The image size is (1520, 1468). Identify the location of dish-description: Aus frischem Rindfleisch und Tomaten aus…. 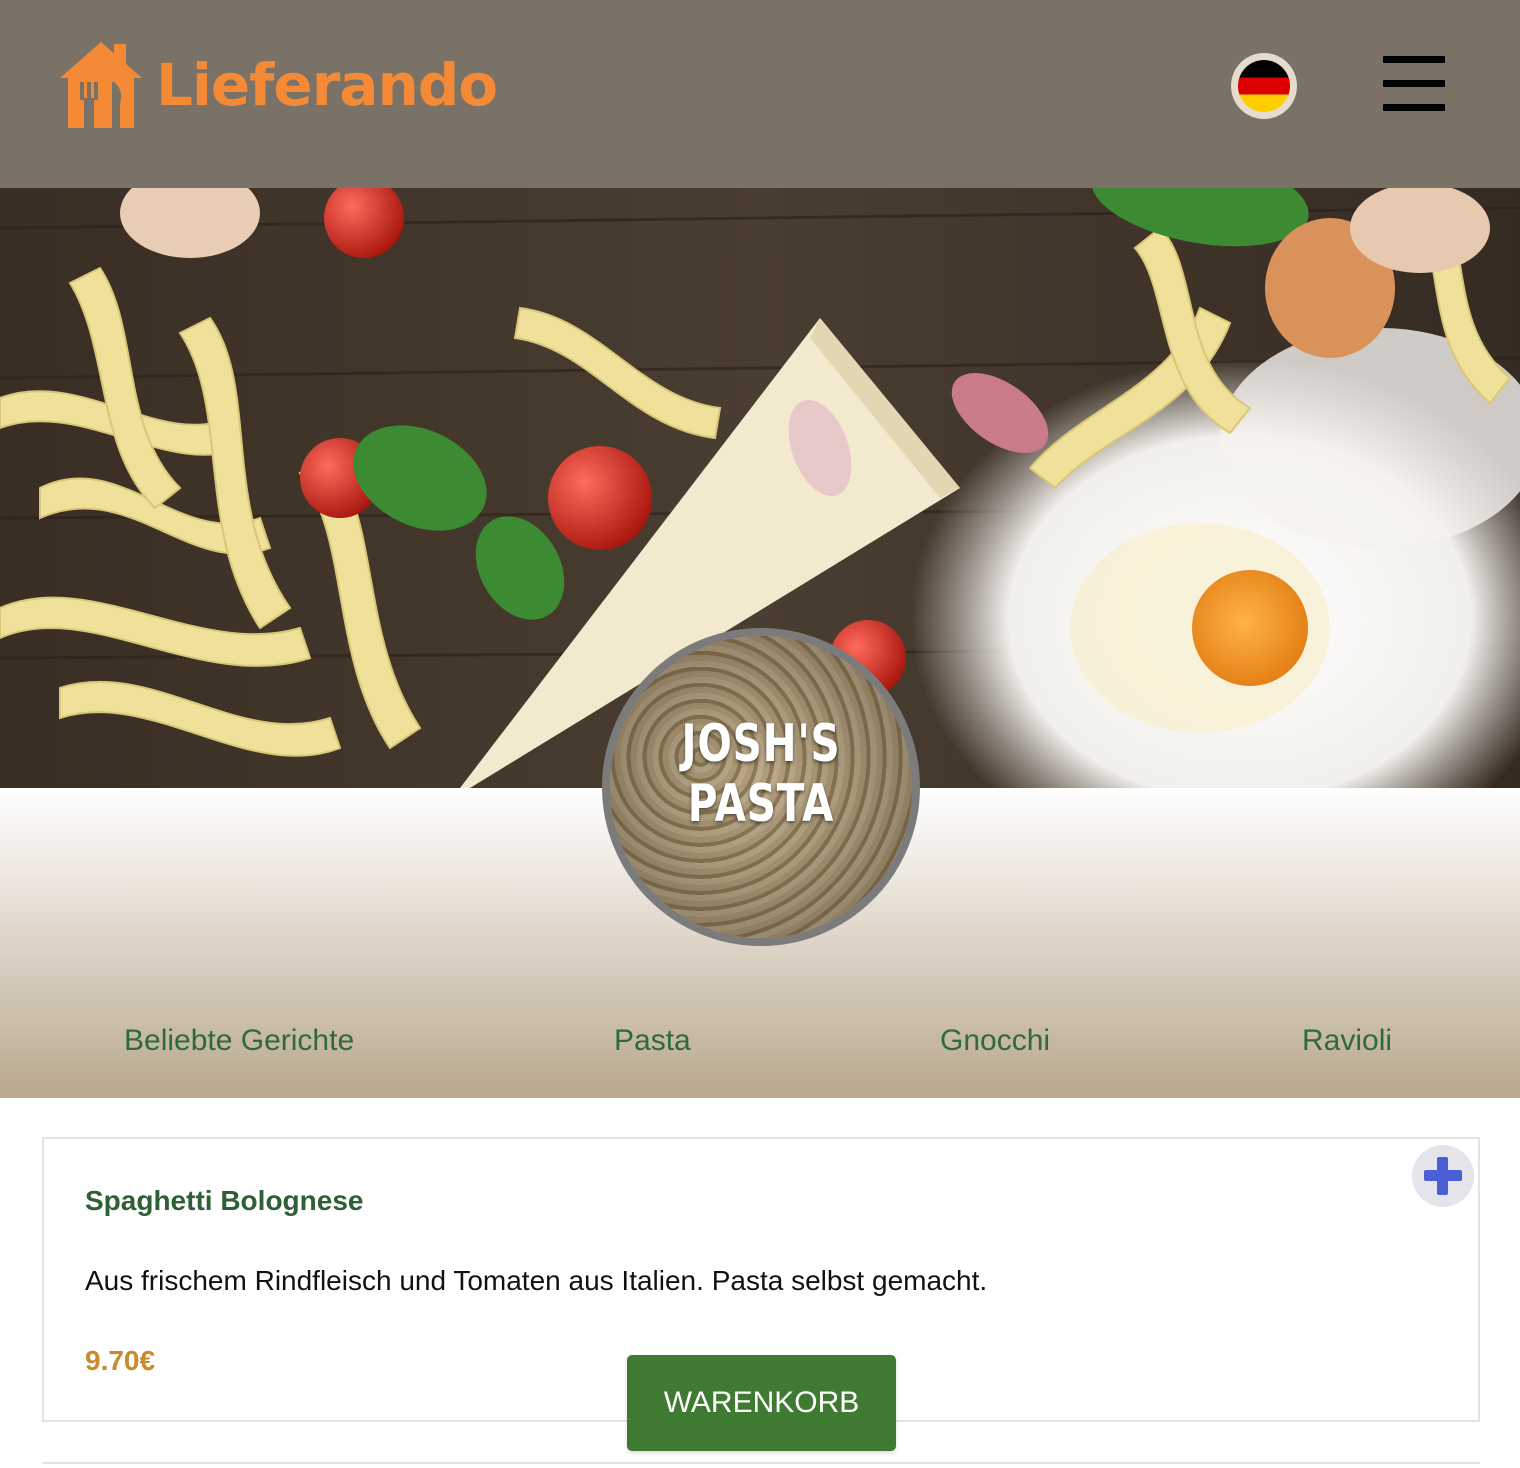
(536, 1280).